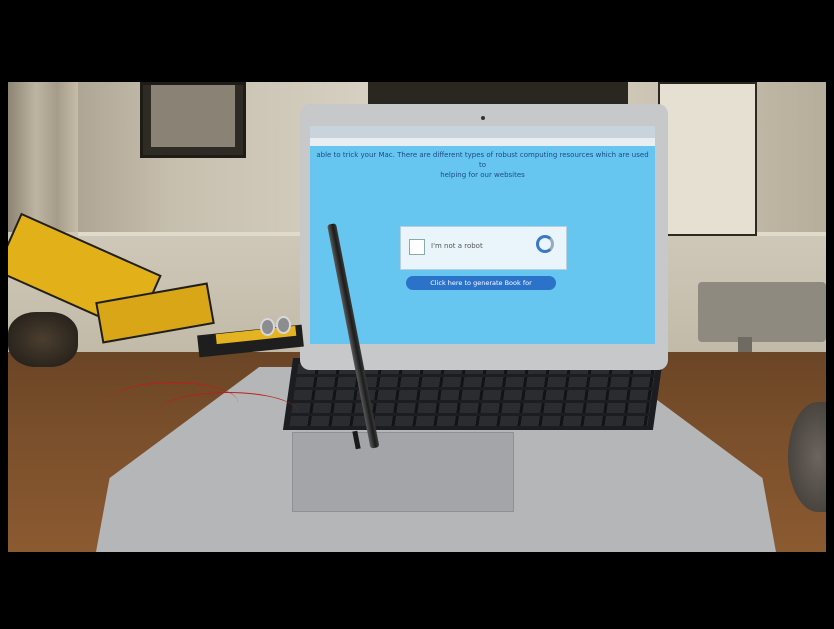 The width and height of the screenshot is (834, 629). I want to click on recaptcha-widget: I'm not a robot, so click(483, 248).